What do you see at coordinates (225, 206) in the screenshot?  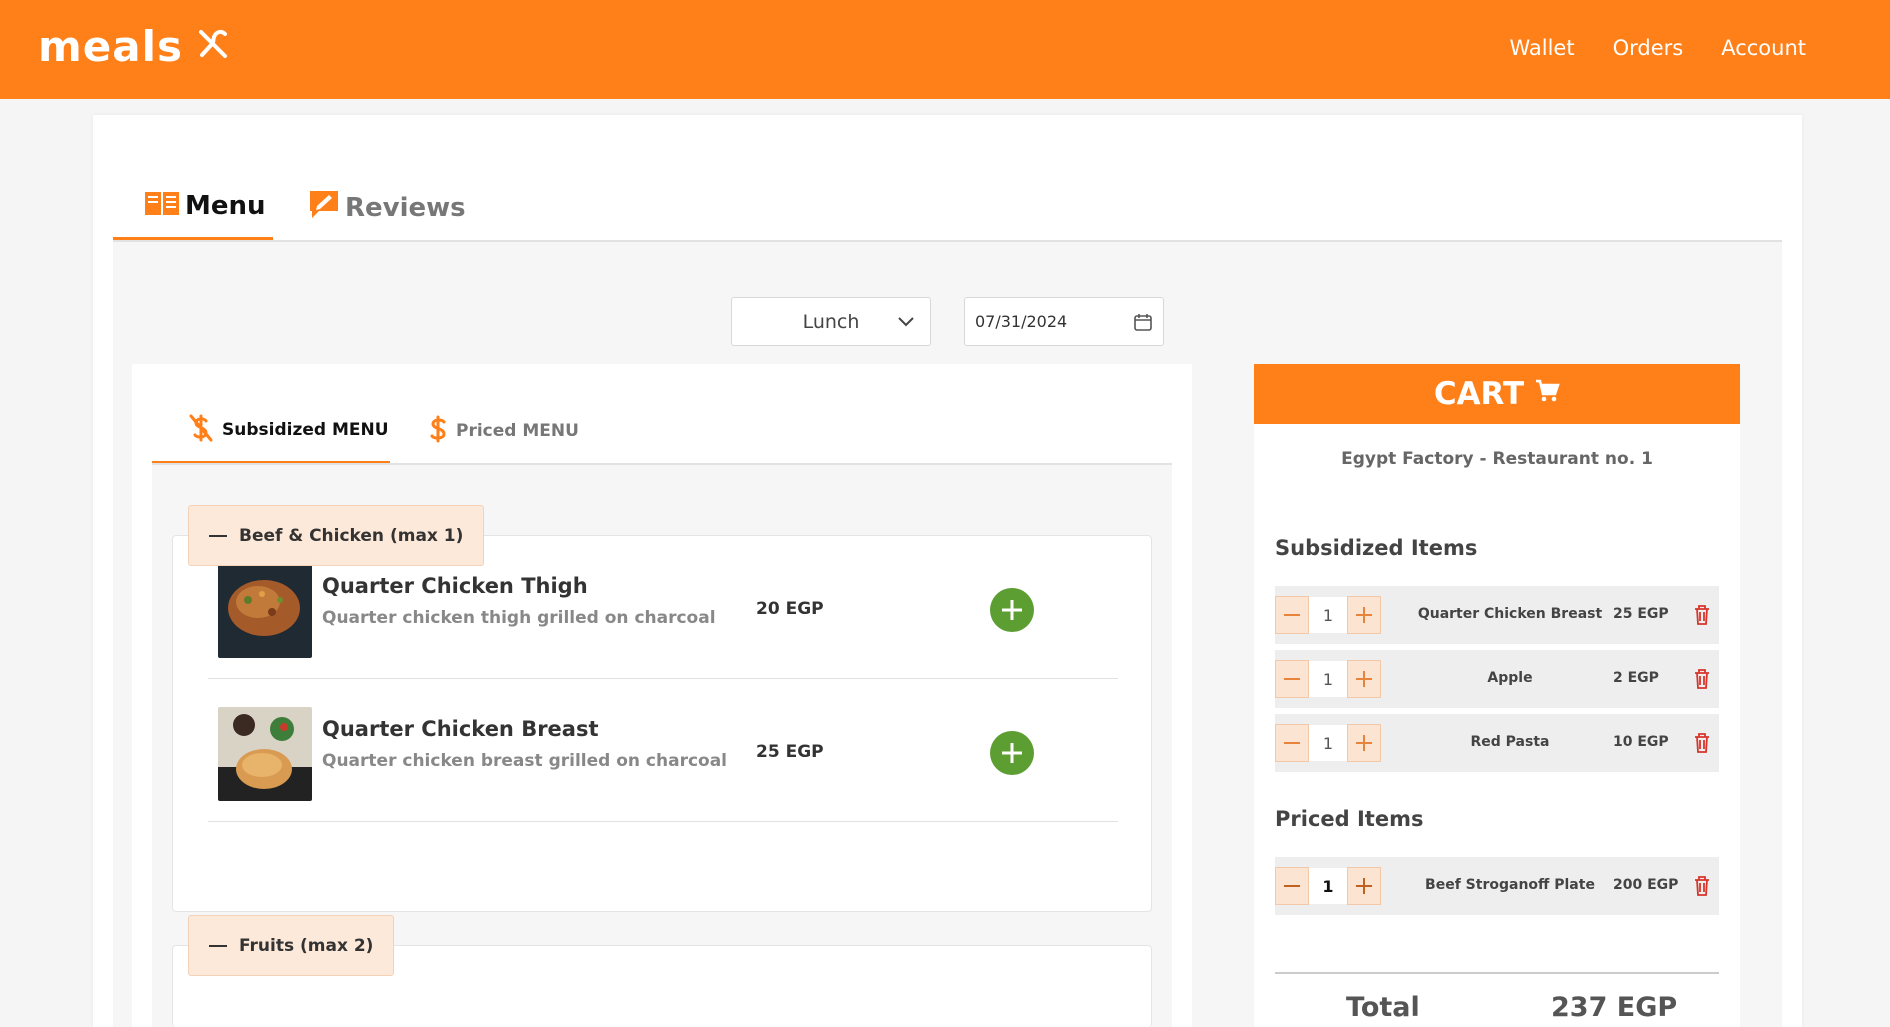 I see `tab-menu-label: Menu` at bounding box center [225, 206].